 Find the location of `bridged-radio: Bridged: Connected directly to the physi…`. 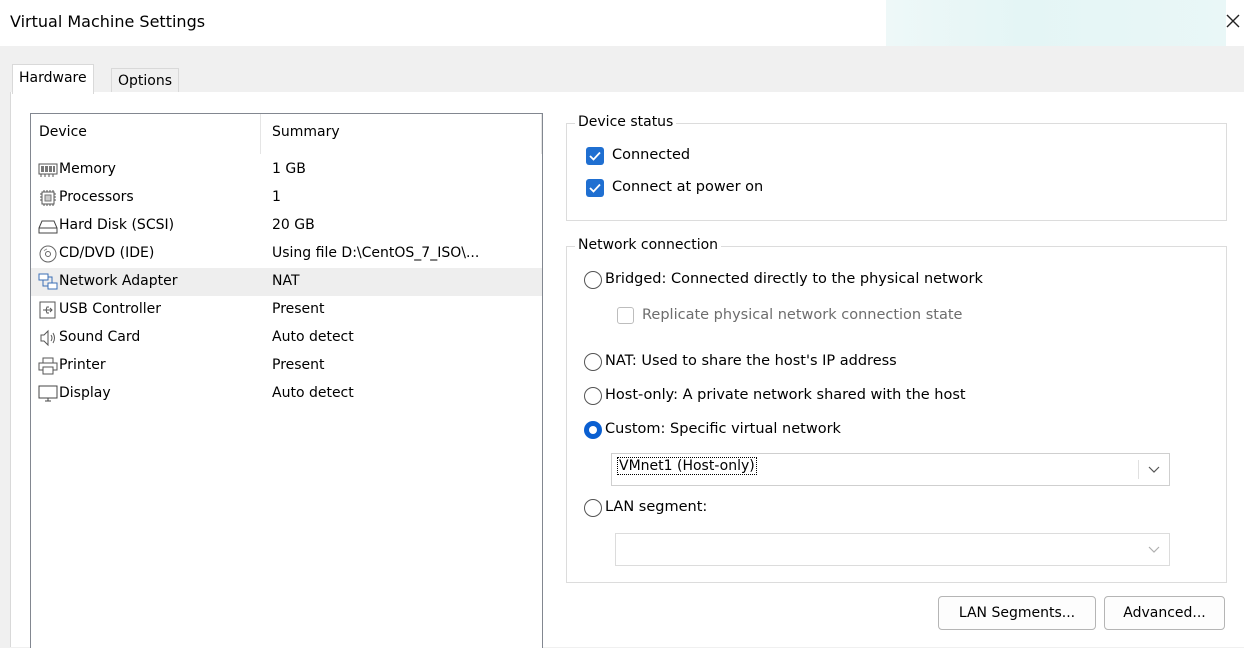

bridged-radio: Bridged: Connected directly to the physi… is located at coordinates (814, 281).